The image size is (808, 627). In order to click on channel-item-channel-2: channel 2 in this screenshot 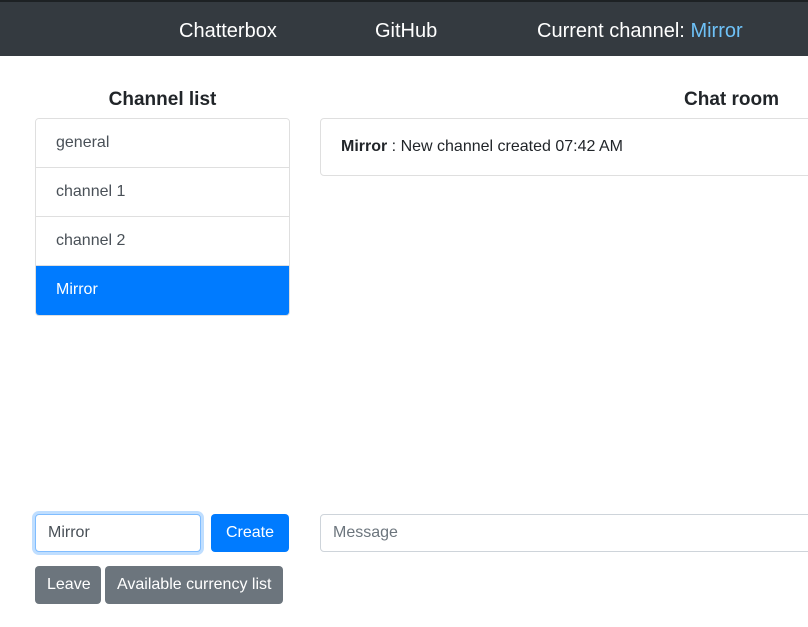, I will do `click(162, 241)`.